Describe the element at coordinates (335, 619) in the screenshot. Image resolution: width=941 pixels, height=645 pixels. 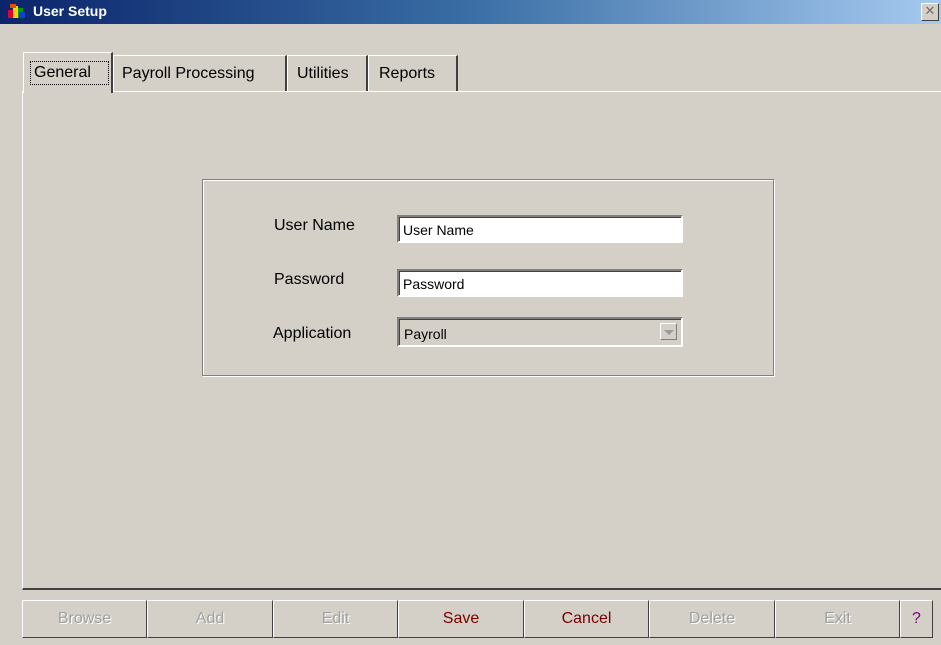
I see `edit-button: Edit` at that location.